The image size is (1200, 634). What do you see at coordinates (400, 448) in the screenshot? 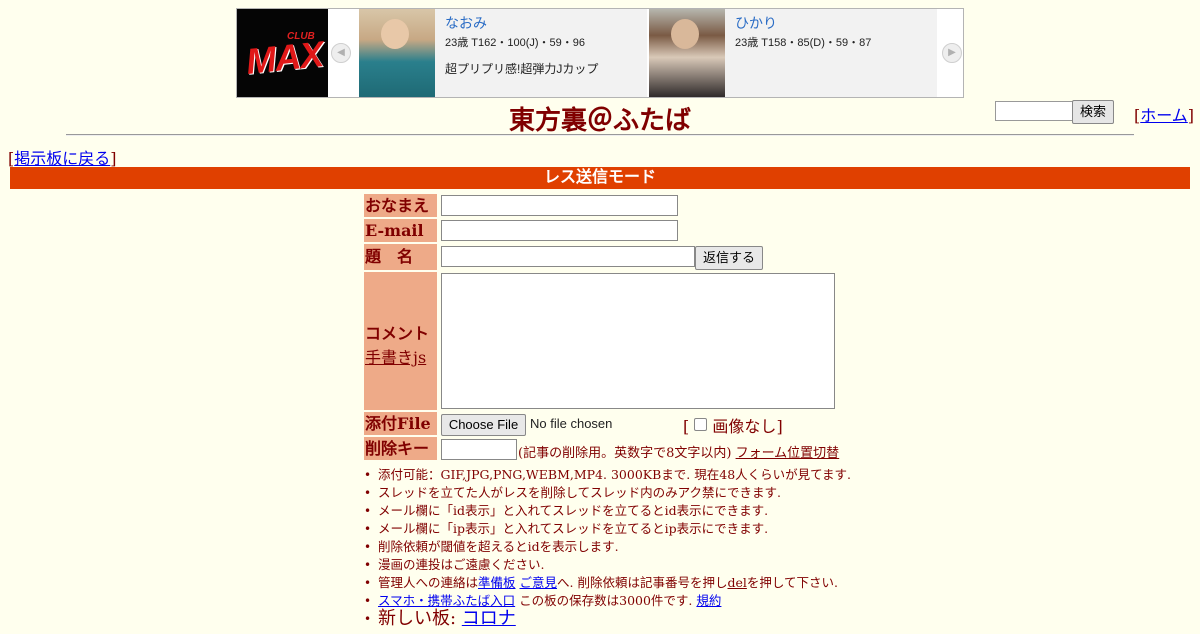
I see `delkey-label: 削除キー` at bounding box center [400, 448].